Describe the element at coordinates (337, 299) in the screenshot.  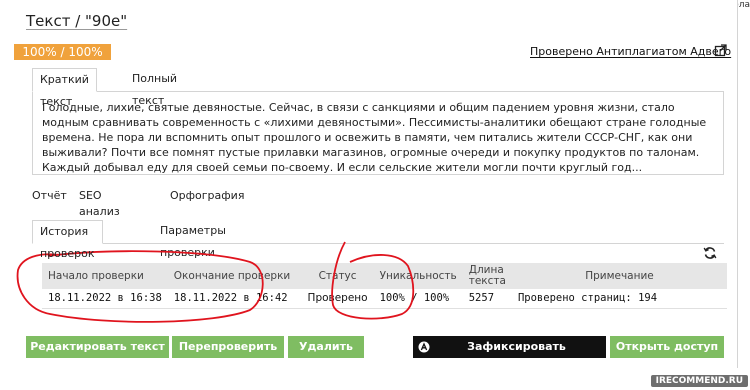
I see `cell-status: Проверено` at that location.